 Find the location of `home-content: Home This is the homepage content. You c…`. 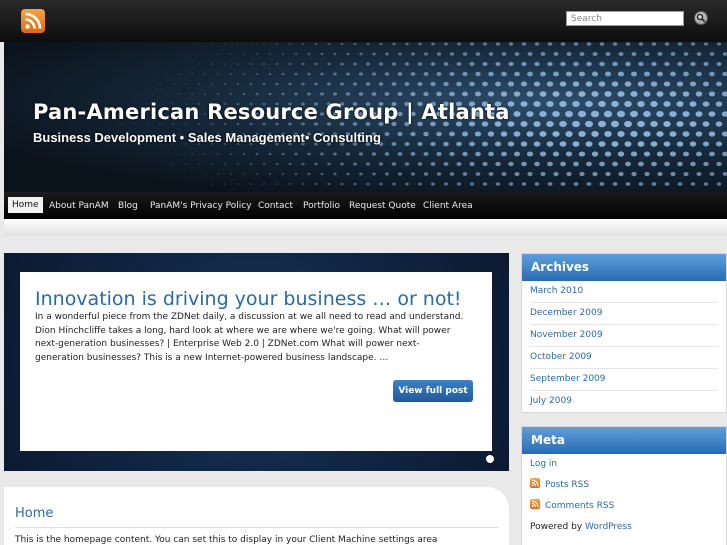

home-content: Home This is the homepage content. You c… is located at coordinates (256, 516).